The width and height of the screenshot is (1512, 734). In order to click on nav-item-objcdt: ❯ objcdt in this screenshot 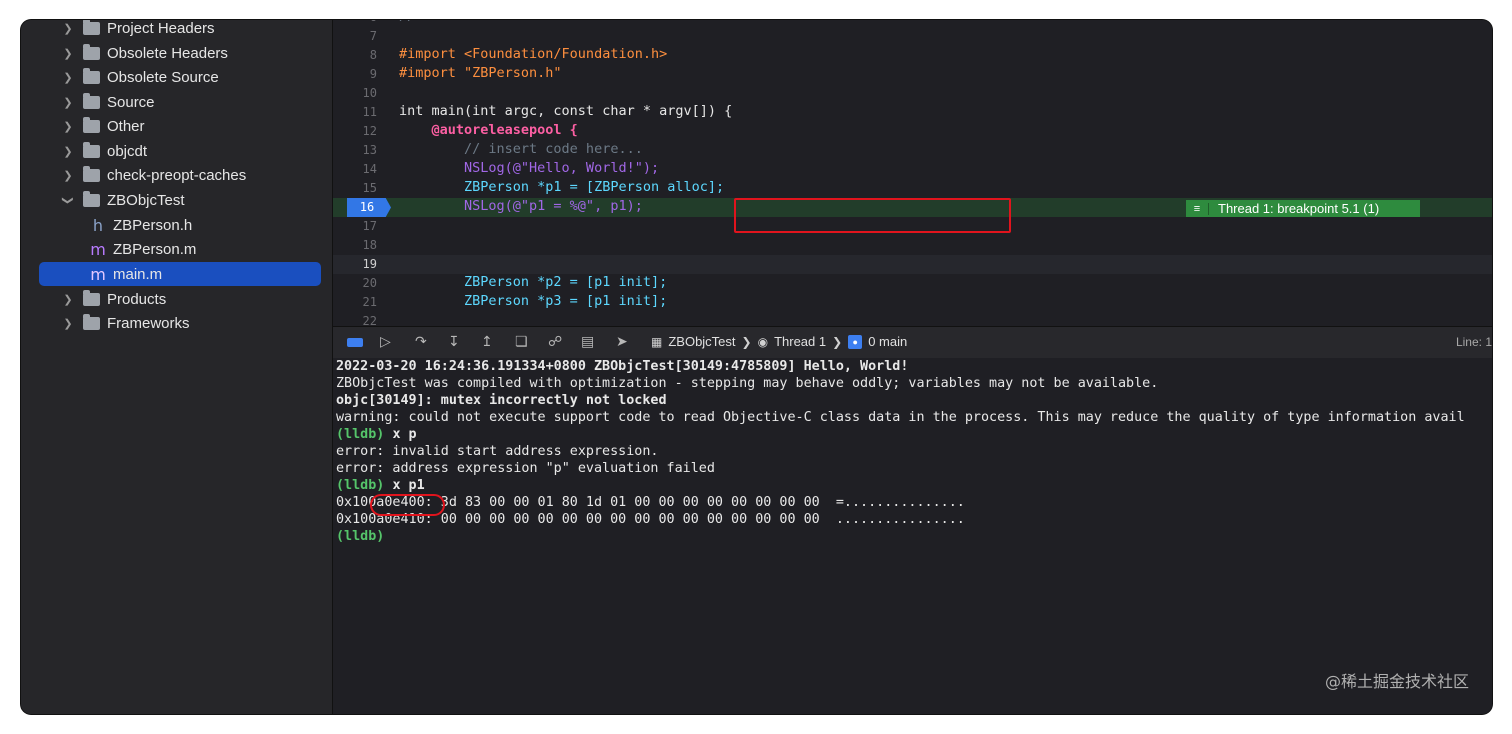, I will do `click(180, 151)`.